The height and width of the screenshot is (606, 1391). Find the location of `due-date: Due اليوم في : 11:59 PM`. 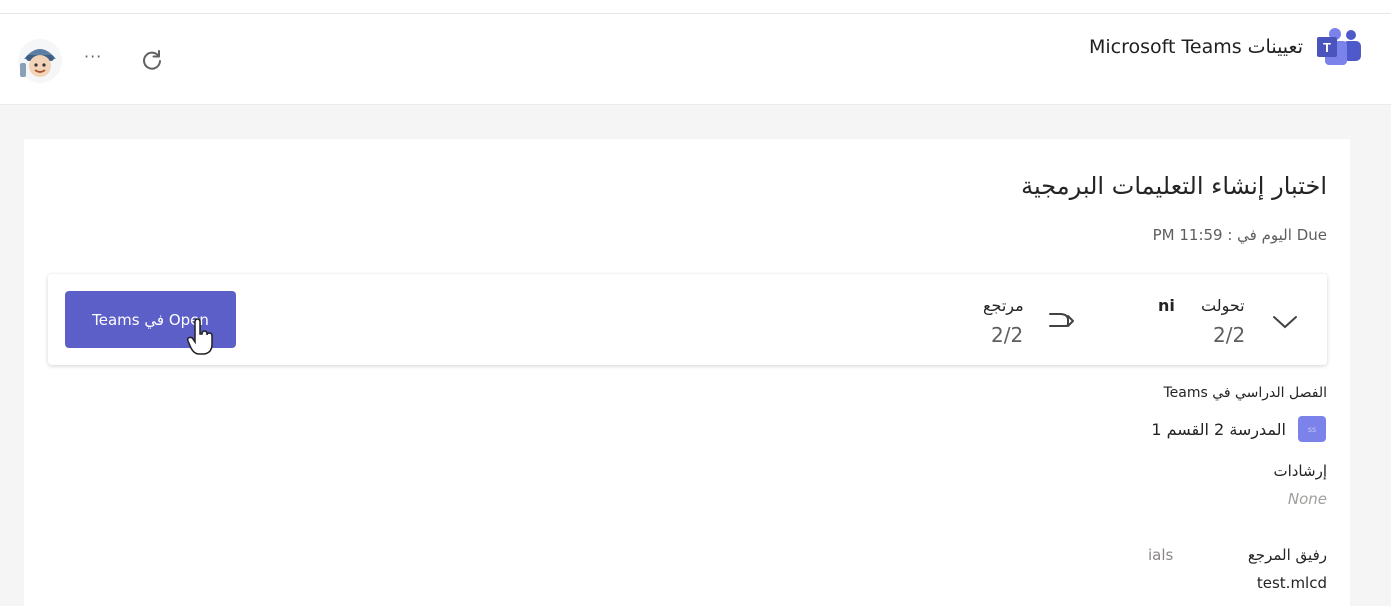

due-date: Due اليوم في : 11:59 PM is located at coordinates (1239, 235).